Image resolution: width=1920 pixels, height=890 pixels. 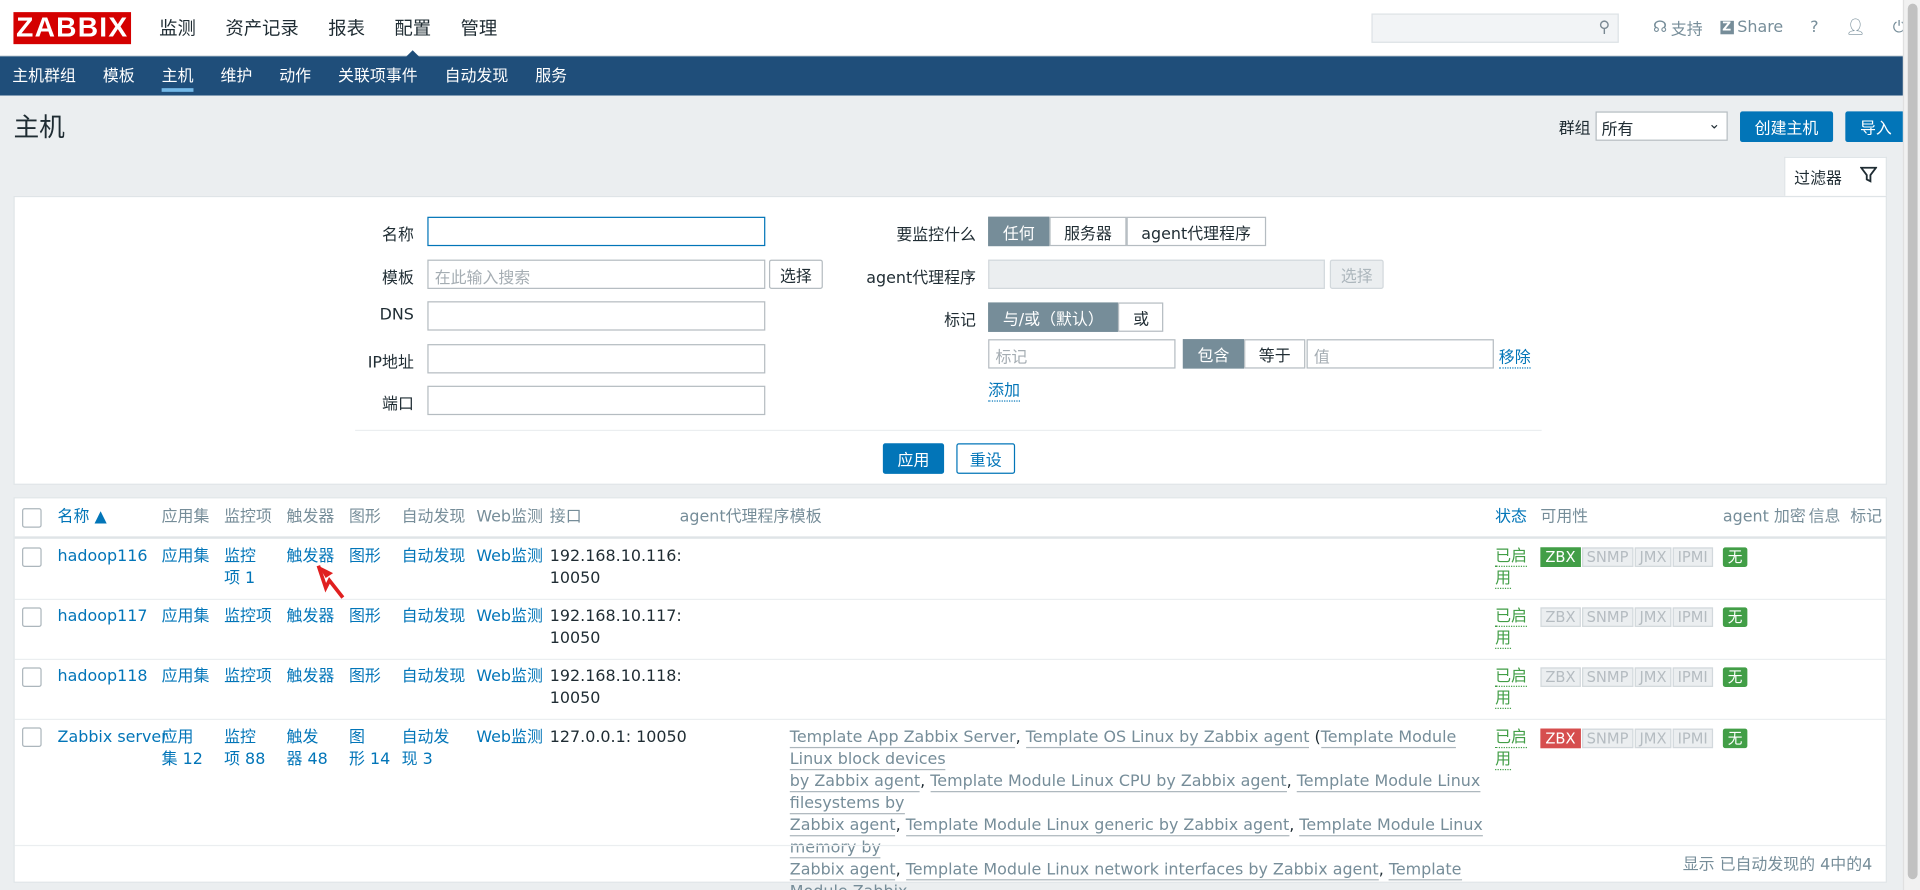 What do you see at coordinates (795, 274) in the screenshot?
I see `template-select-button: 选择` at bounding box center [795, 274].